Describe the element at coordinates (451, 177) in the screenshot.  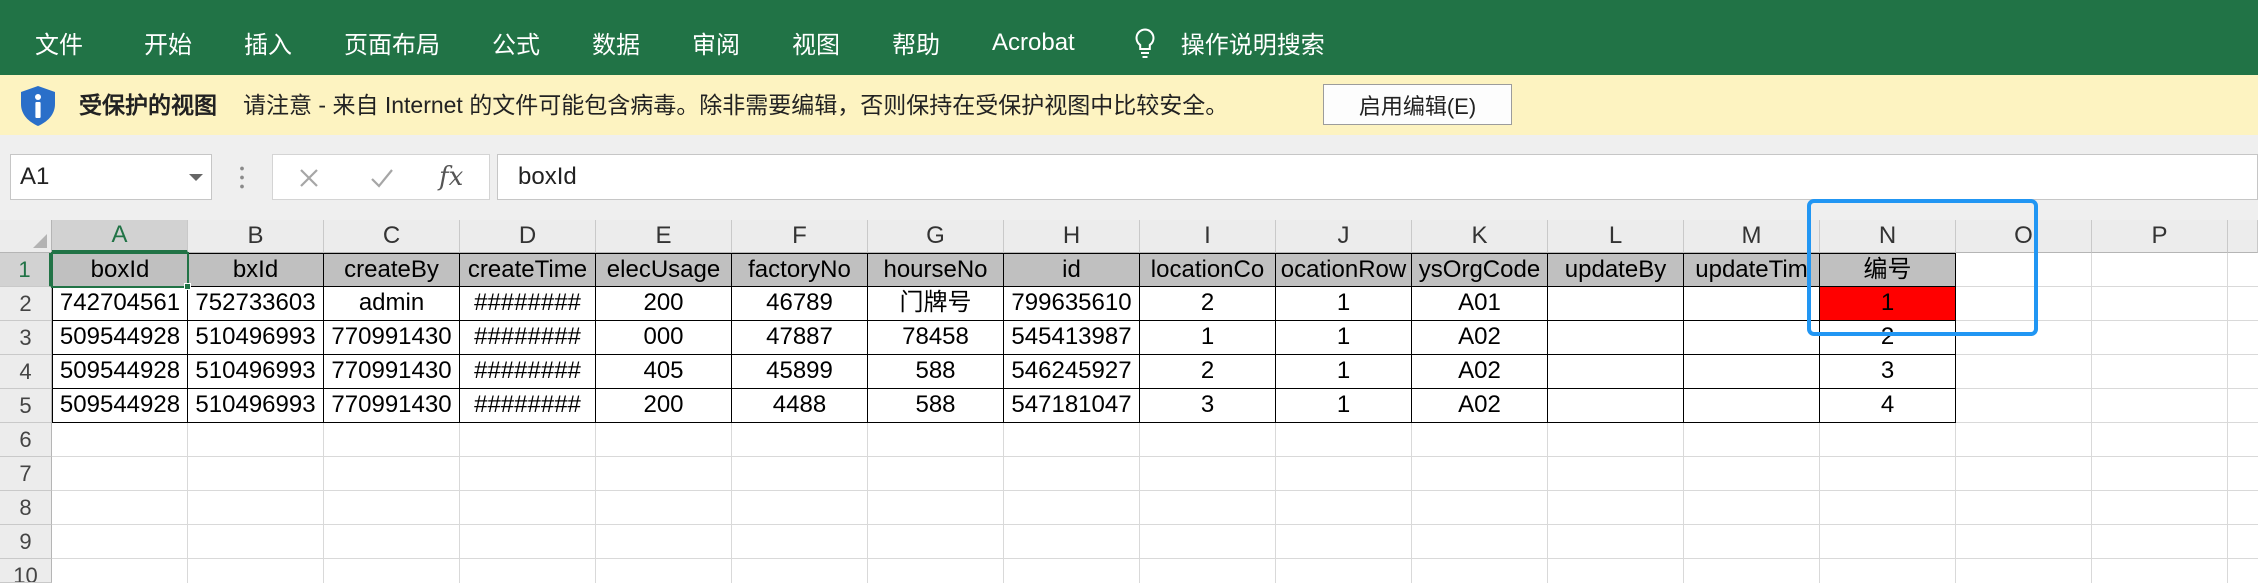
I see `insert-function-button: fx` at that location.